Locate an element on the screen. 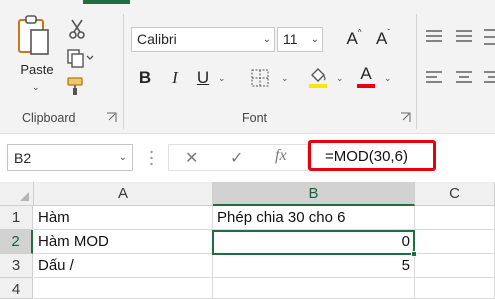  borders-icon is located at coordinates (261, 78).